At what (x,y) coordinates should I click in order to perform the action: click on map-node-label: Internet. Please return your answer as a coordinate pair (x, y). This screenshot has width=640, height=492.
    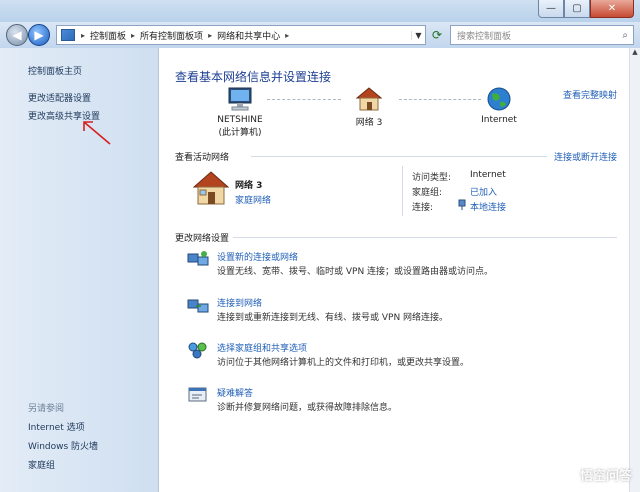
    Looking at the image, I should click on (499, 120).